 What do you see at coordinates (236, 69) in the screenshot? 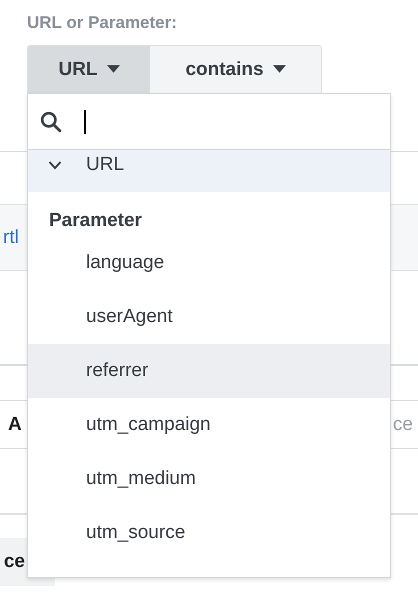
I see `selector-dropdown: contains` at bounding box center [236, 69].